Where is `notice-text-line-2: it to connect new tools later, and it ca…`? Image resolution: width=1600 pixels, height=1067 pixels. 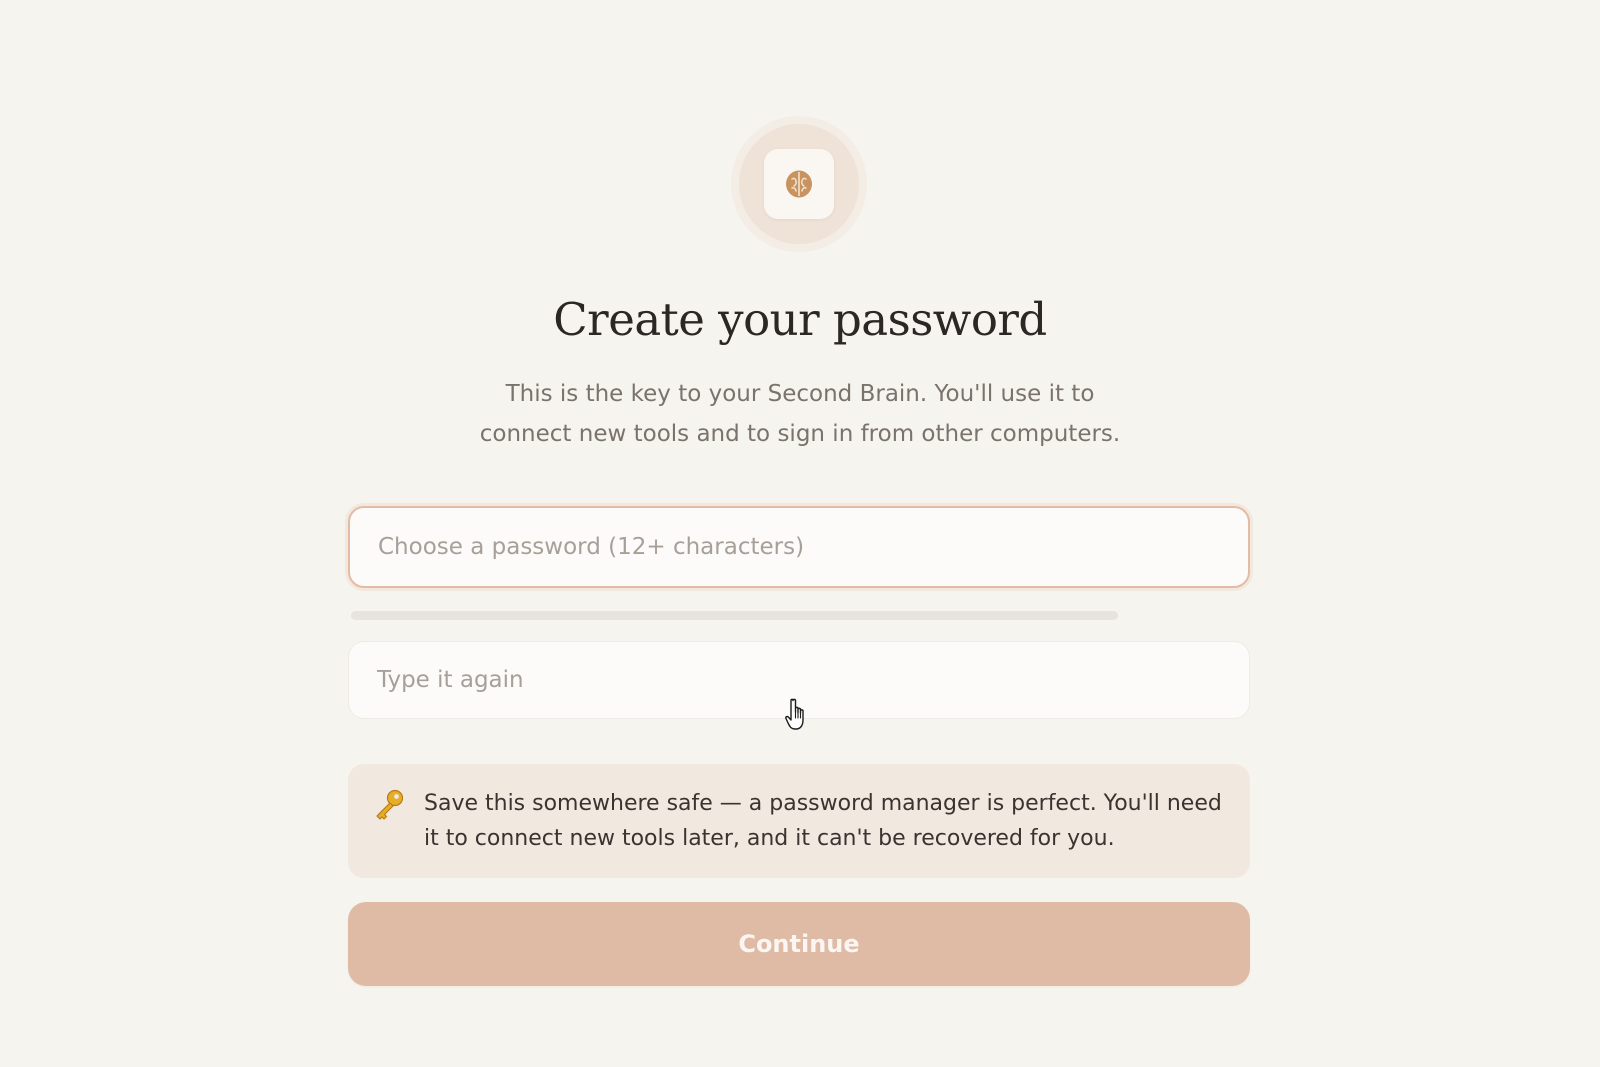 notice-text-line-2: it to connect new tools later, and it ca… is located at coordinates (769, 838).